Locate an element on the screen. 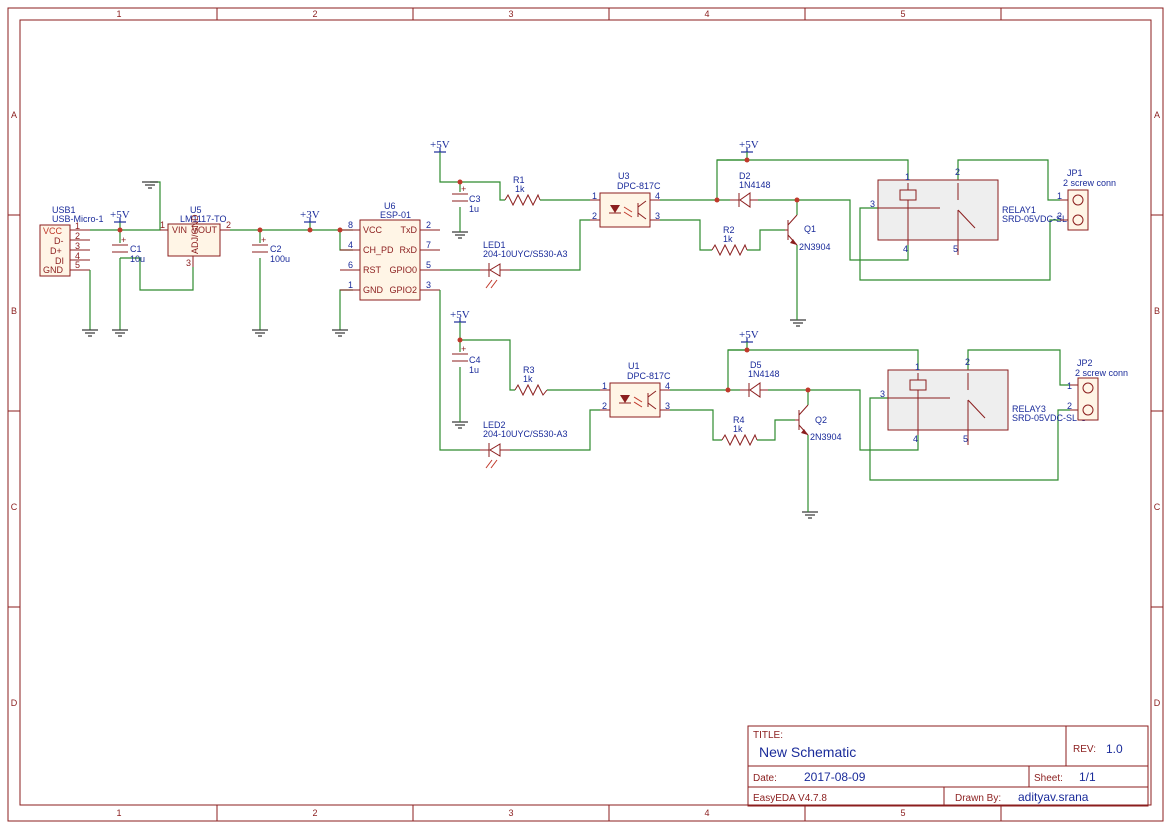 This screenshot has height=827, width=1169. u3-optocoupler: U3 DPC-817C 1 2 3 4 is located at coordinates (625, 199).